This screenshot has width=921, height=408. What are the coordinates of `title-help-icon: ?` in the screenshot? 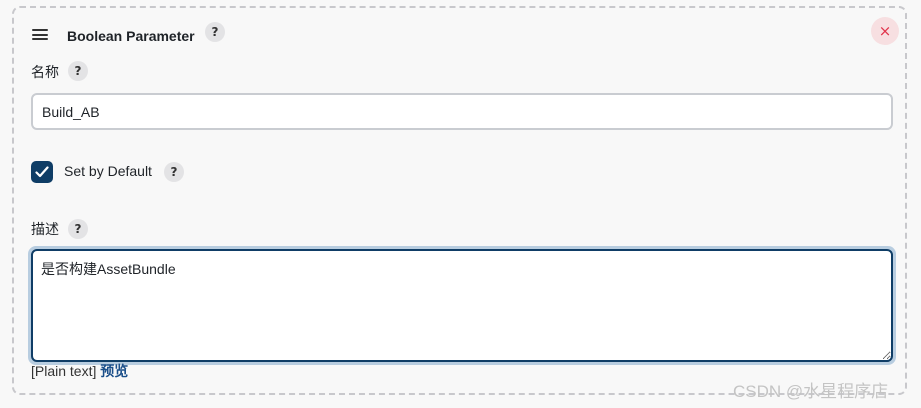 It's located at (215, 32).